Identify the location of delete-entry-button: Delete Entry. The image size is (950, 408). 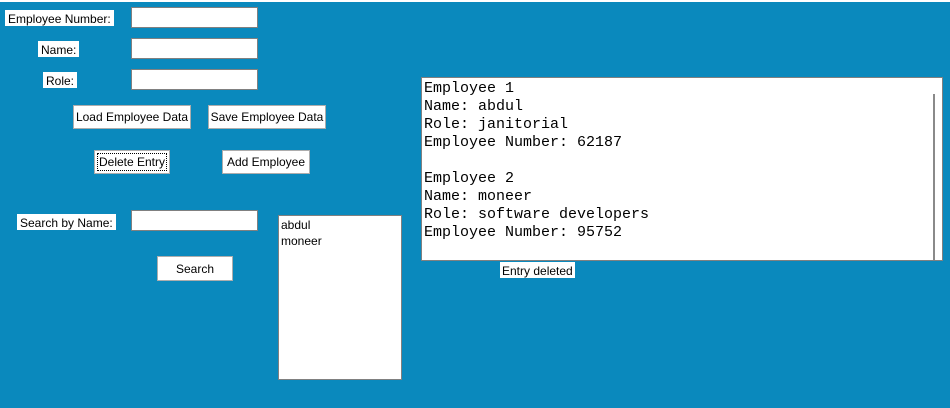
(132, 162).